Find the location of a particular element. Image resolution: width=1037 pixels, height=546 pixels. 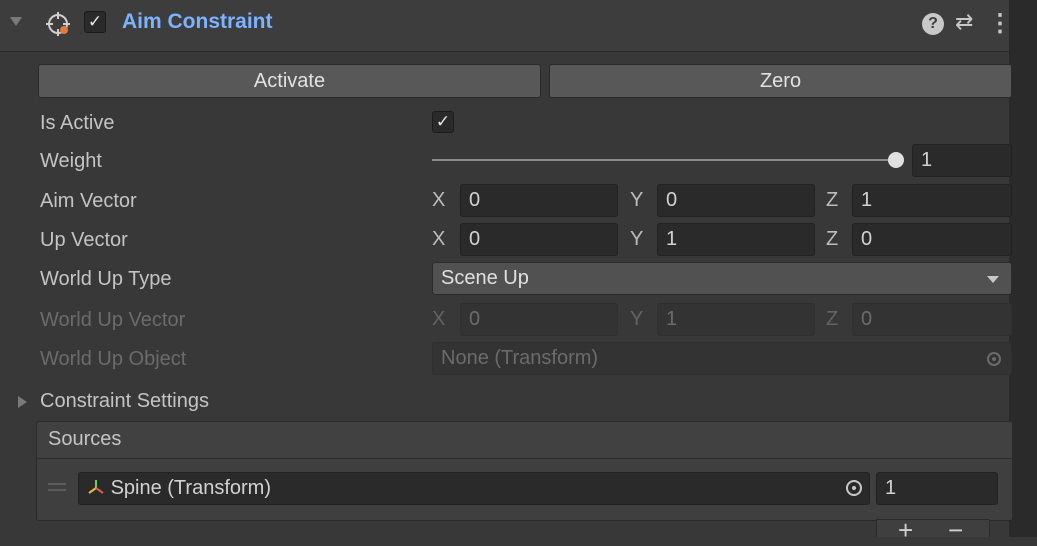

is-active-checkbox: ✓ is located at coordinates (443, 122).